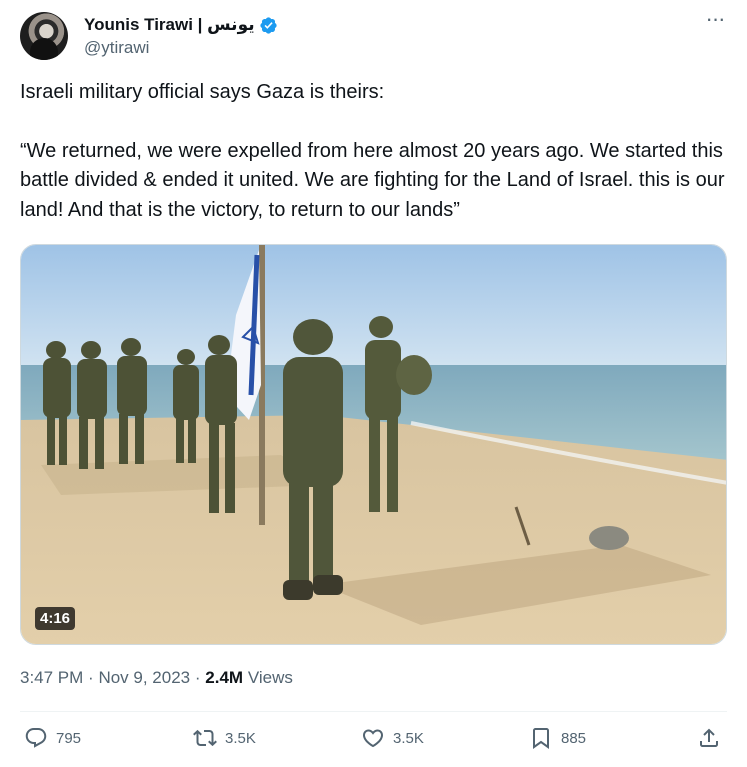 This screenshot has width=747, height=767. What do you see at coordinates (52, 738) in the screenshot?
I see `reply-button: 795` at bounding box center [52, 738].